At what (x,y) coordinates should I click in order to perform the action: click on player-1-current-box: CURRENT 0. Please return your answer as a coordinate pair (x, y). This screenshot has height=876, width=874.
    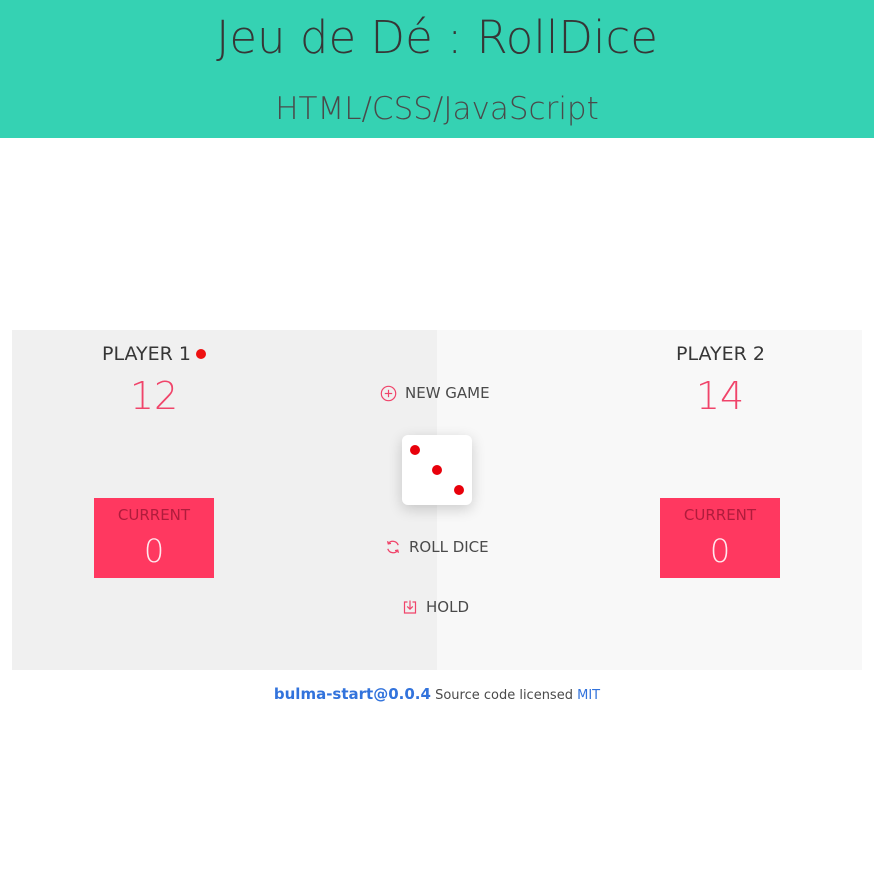
    Looking at the image, I should click on (154, 538).